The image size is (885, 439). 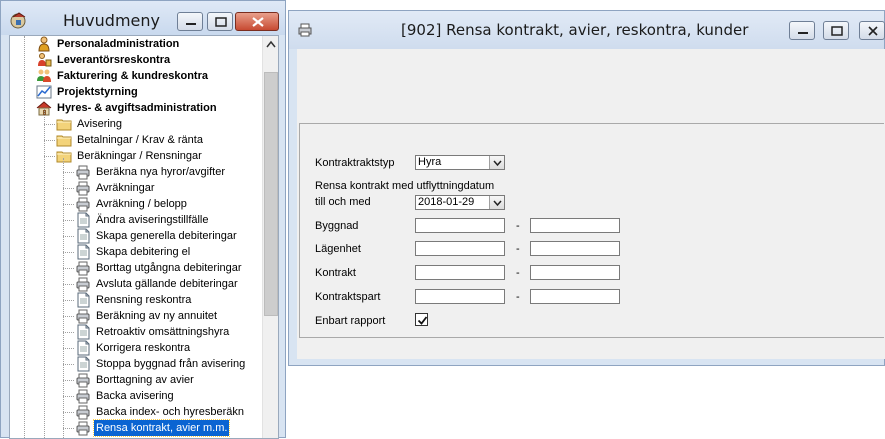 I want to click on enbart-rapport-checkbox, so click(x=421, y=319).